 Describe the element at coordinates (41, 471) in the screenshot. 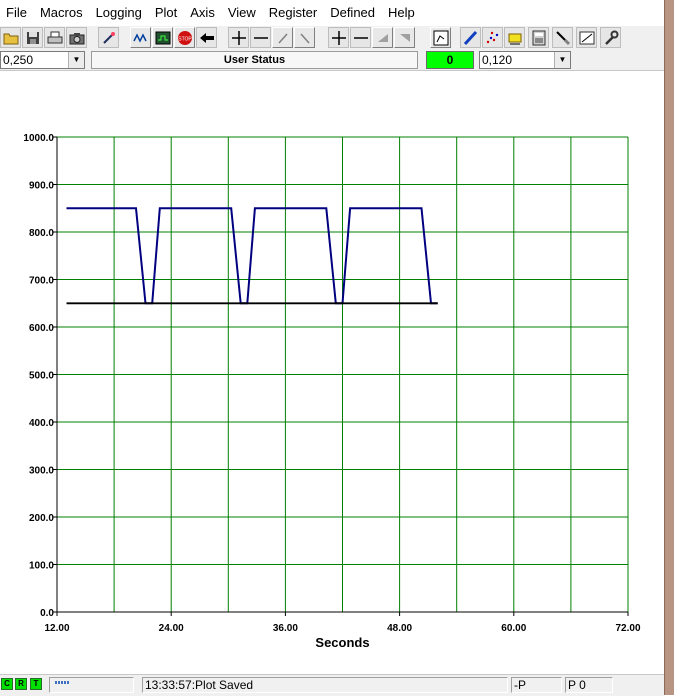

I see `y-tick-label: 300.0` at that location.